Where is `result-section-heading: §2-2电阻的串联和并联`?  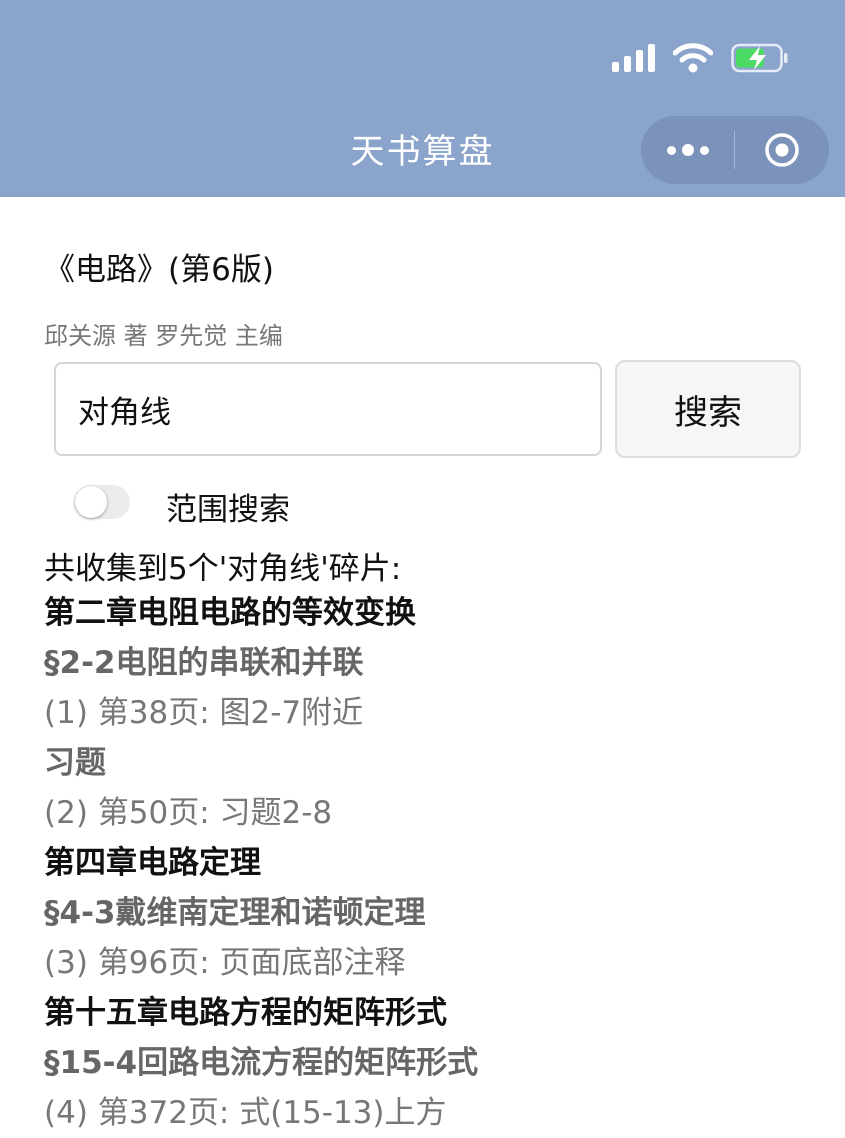
result-section-heading: §2-2电阻的串联和并联 is located at coordinates (204, 663).